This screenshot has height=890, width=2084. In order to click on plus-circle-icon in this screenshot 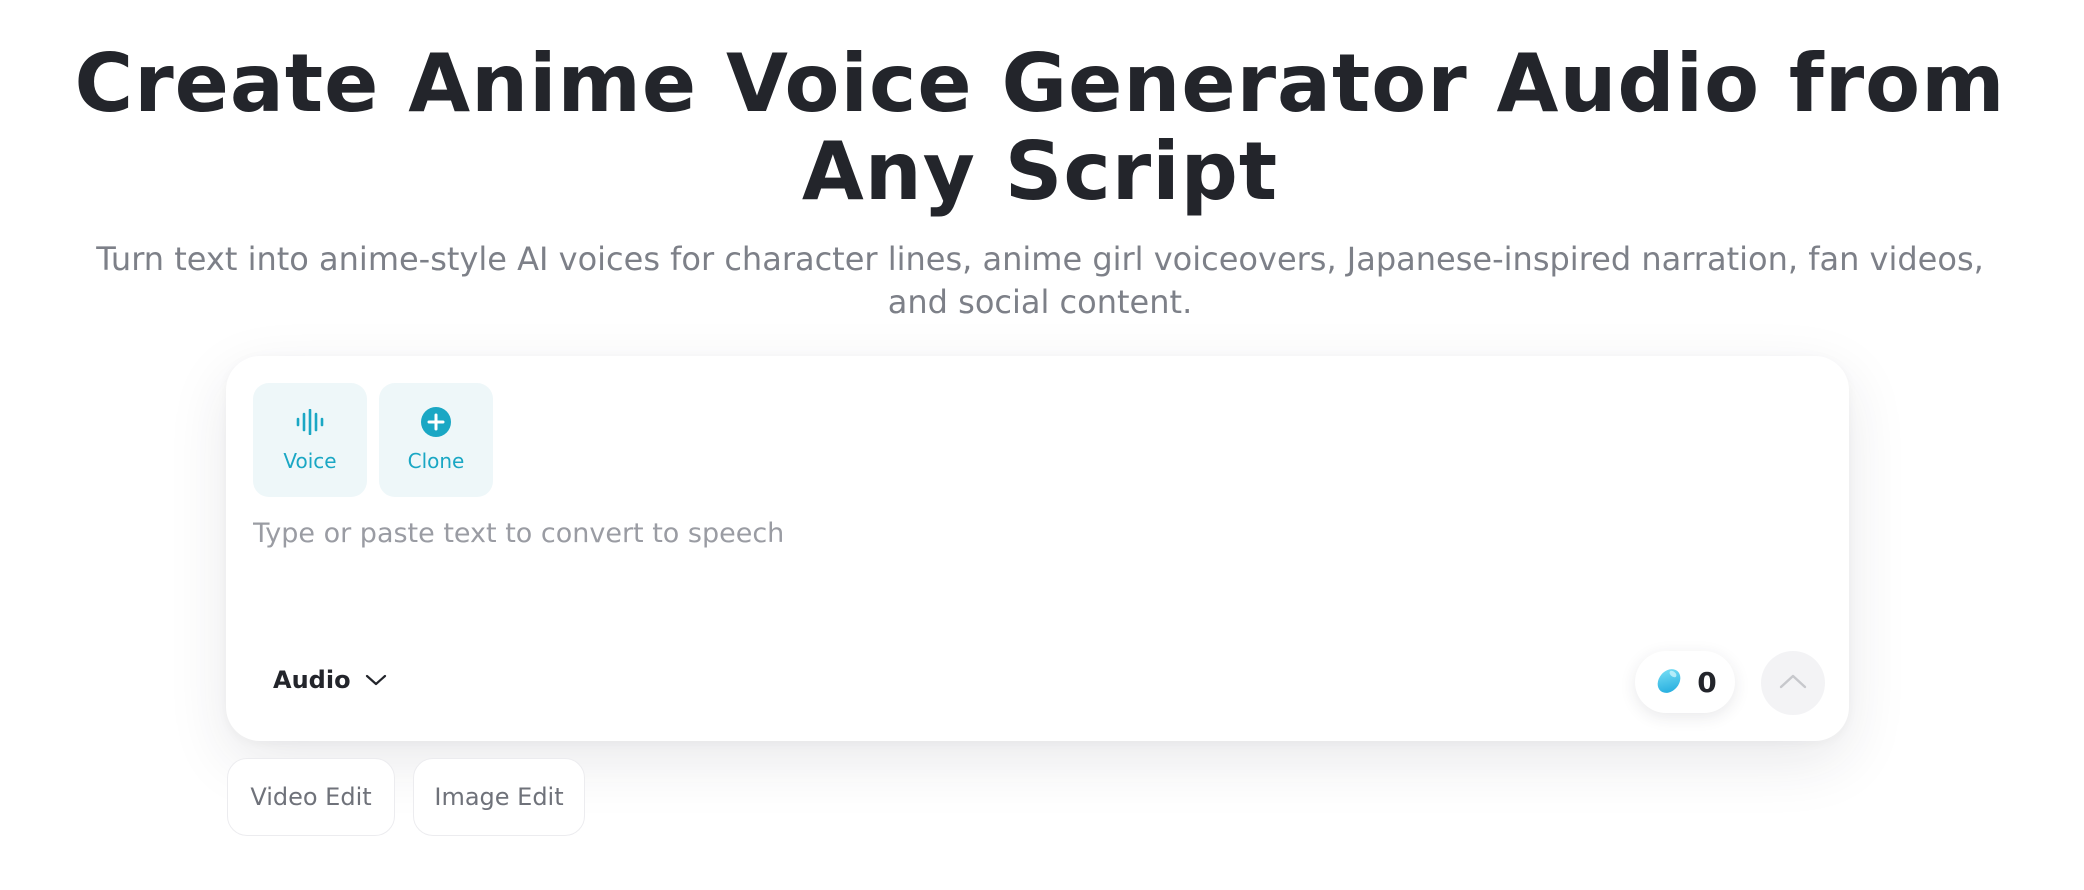, I will do `click(436, 422)`.